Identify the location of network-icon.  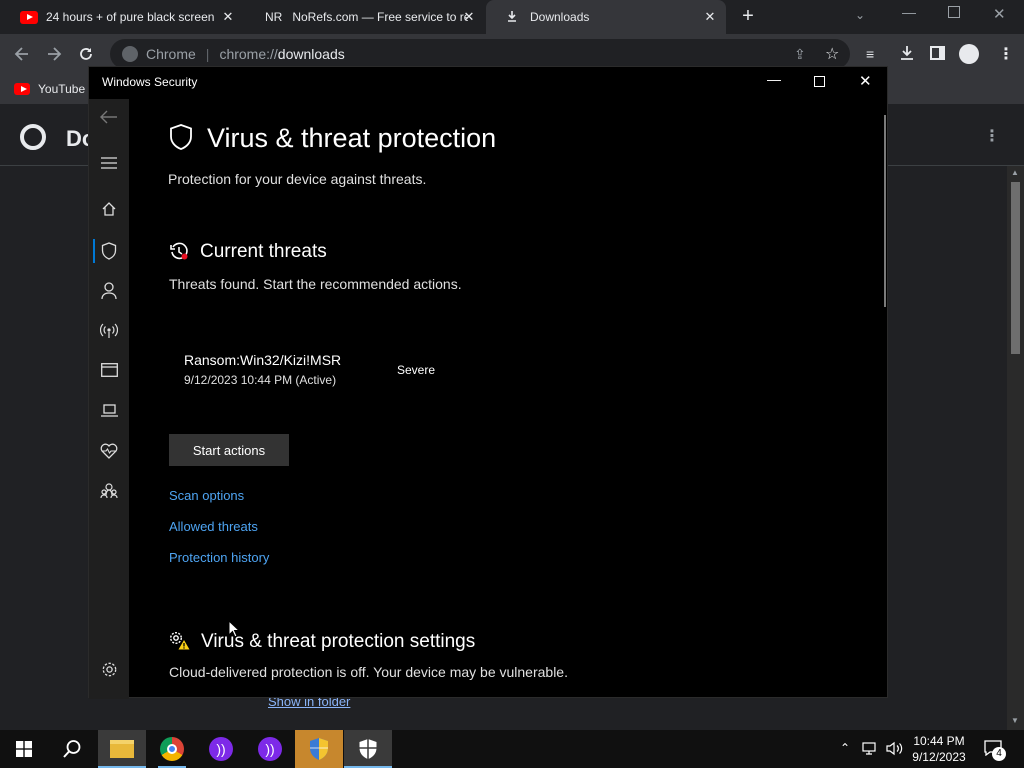
(870, 748).